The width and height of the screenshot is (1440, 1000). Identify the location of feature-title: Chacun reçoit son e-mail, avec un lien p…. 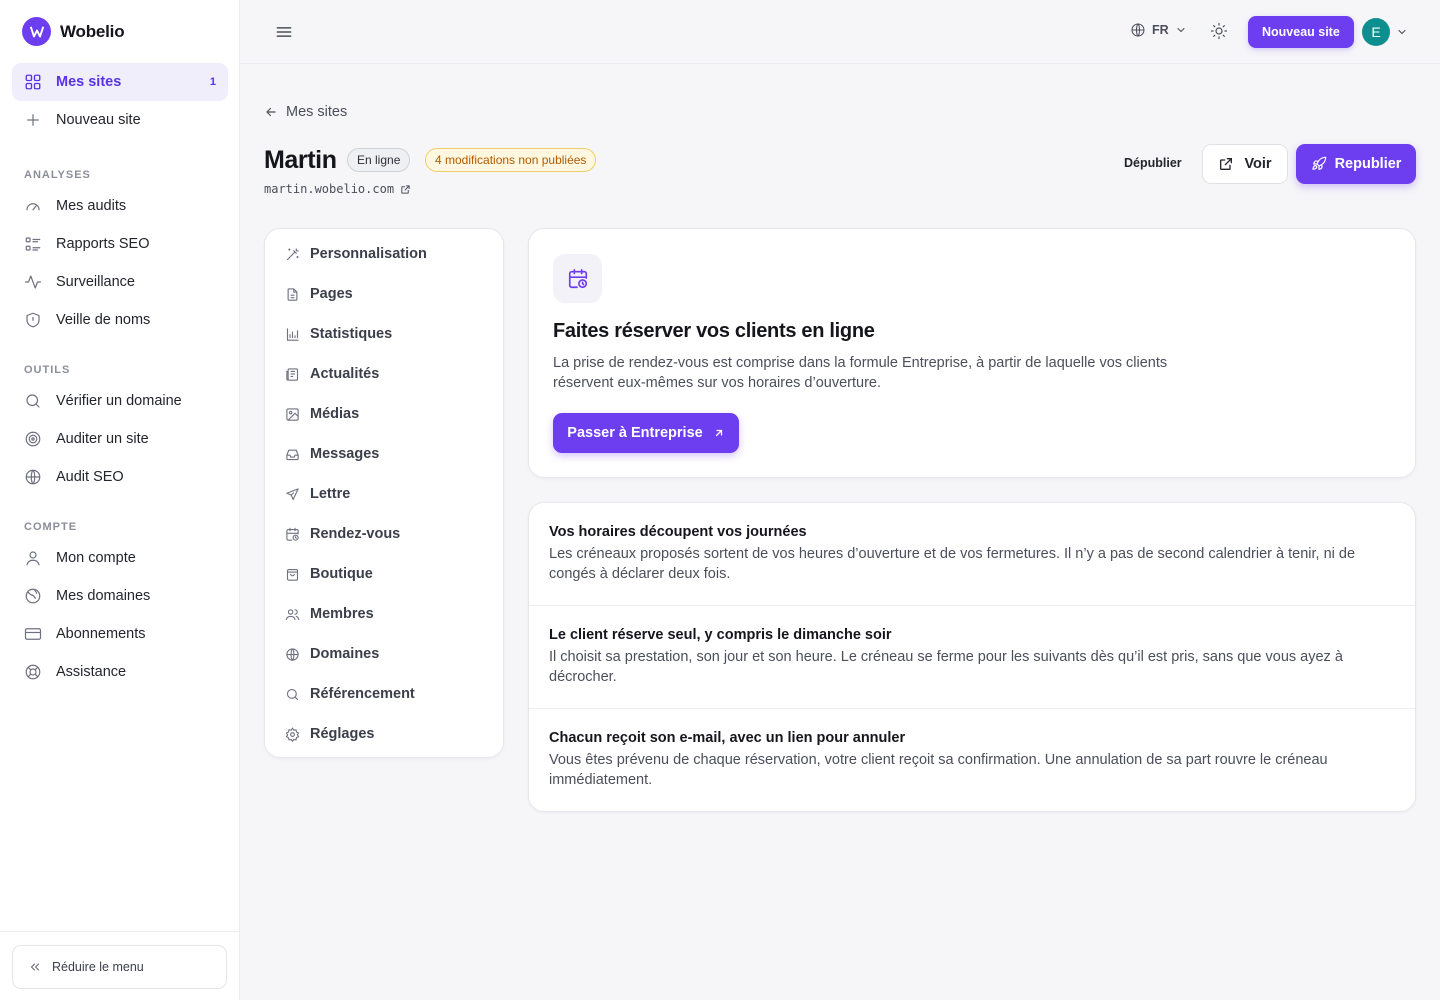
(727, 738).